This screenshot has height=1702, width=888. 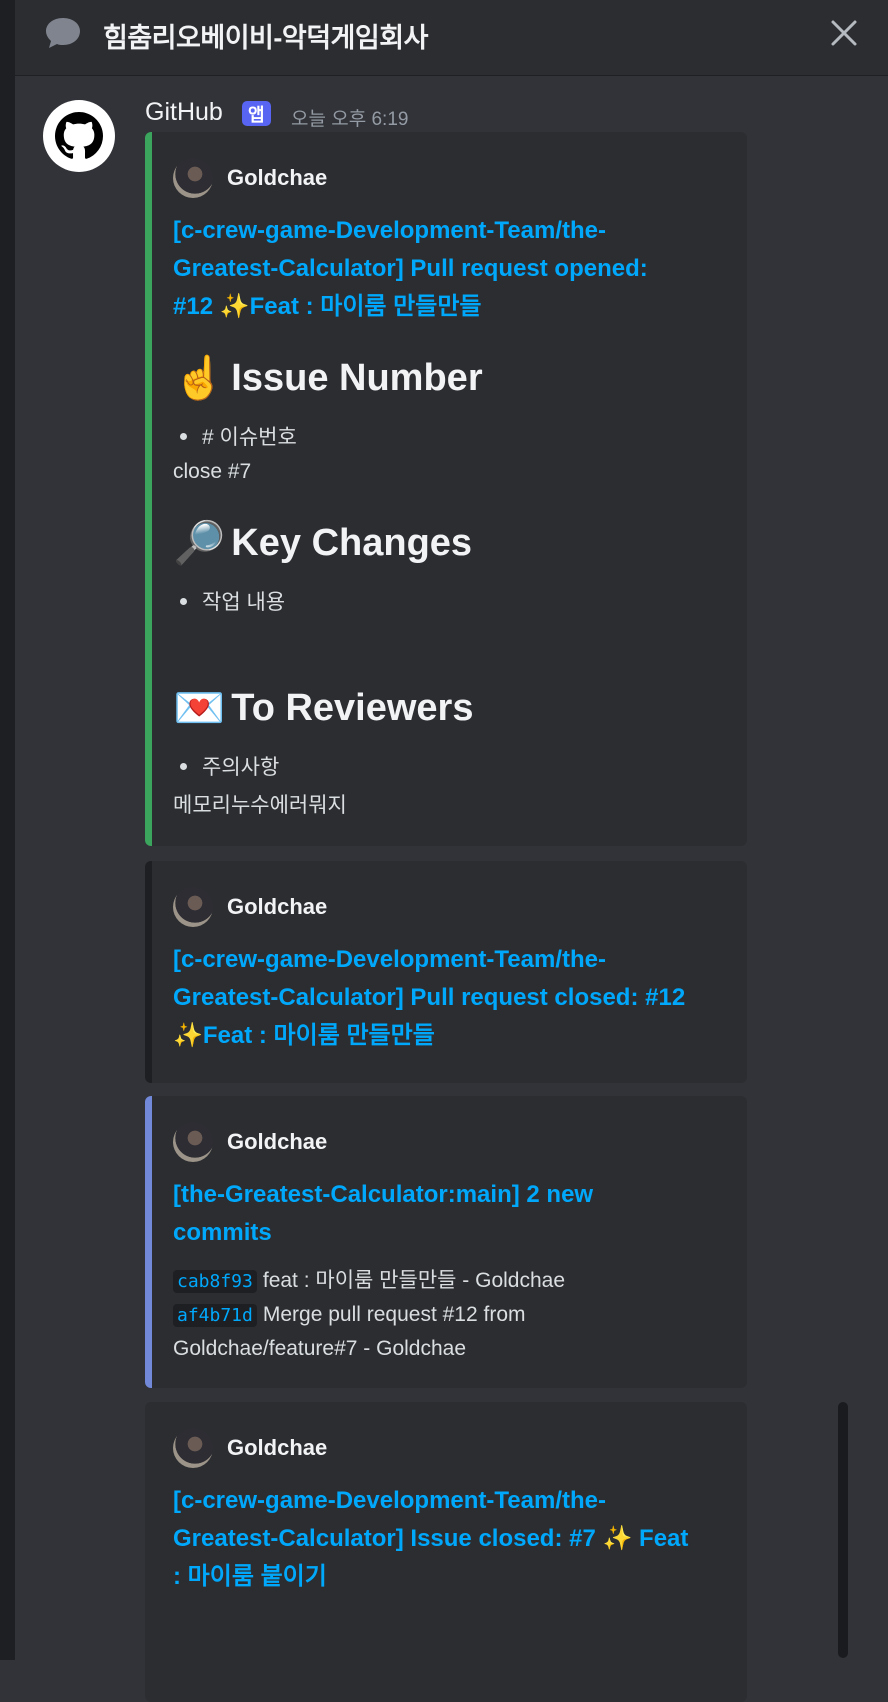 I want to click on scrollbar-thumb, so click(x=843, y=1530).